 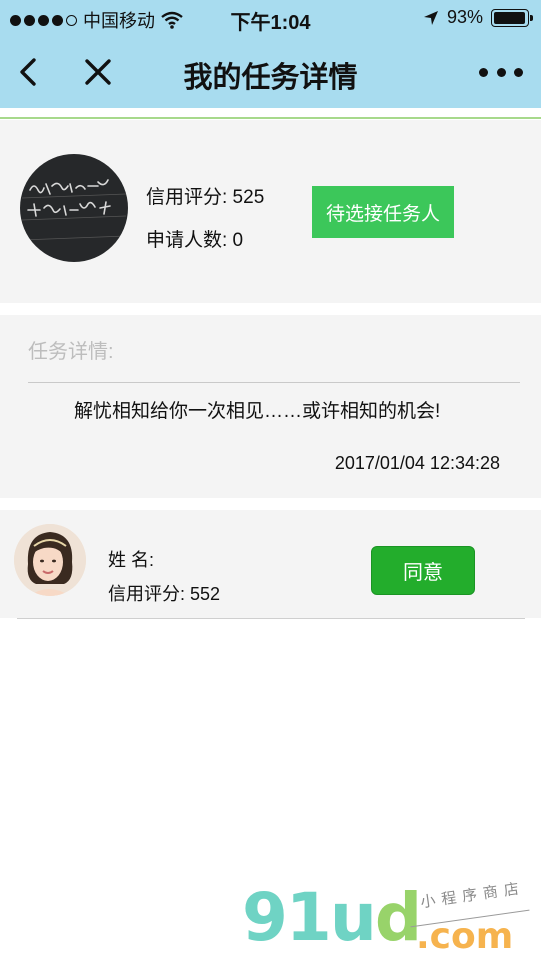 I want to click on status-right: 93%, so click(x=478, y=17).